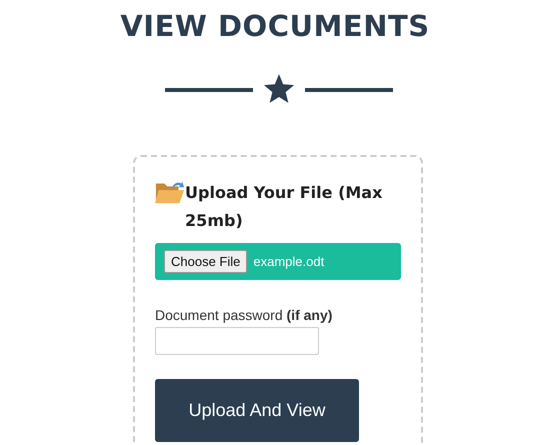 The image size is (550, 445). I want to click on page-heading: VIEW DOCUMENTS, so click(275, 26).